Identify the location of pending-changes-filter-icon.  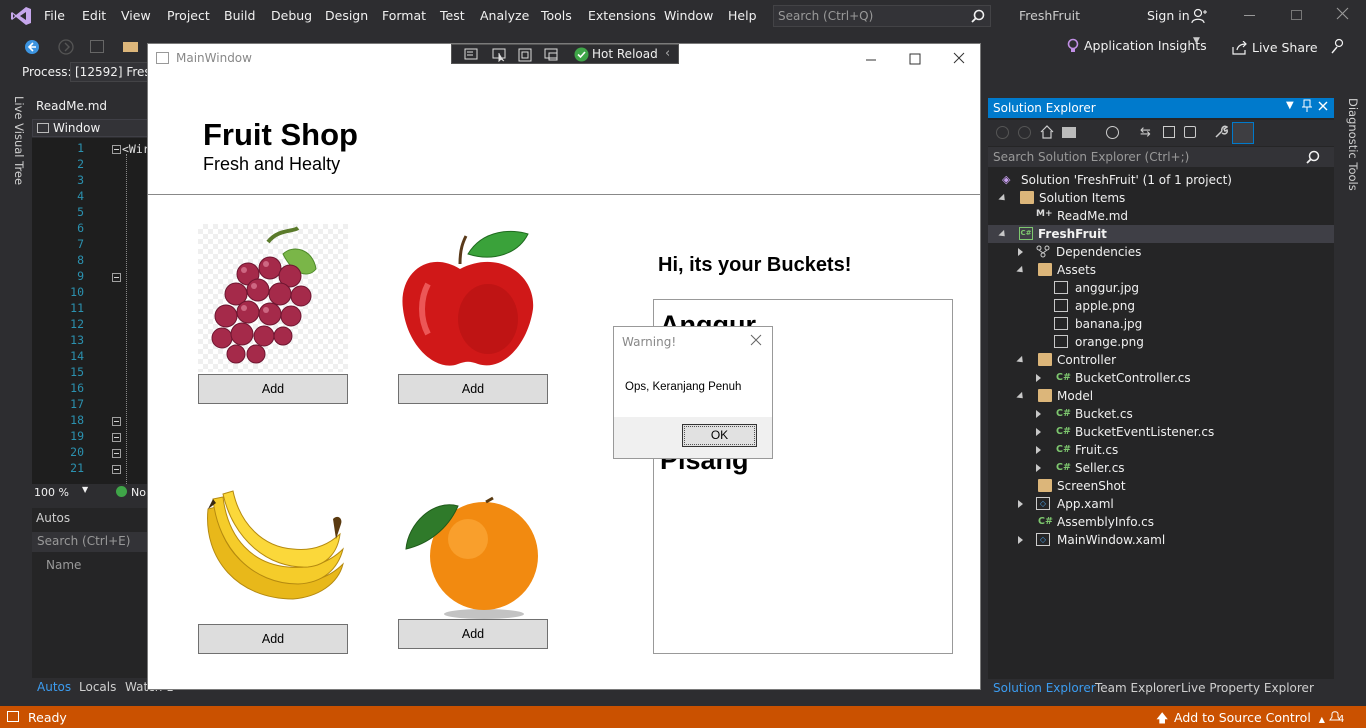
(1112, 132).